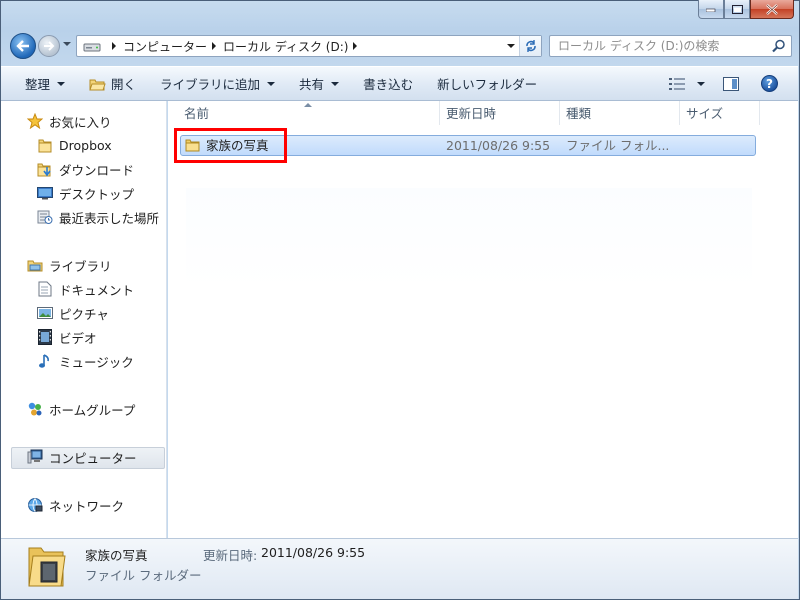  I want to click on nav-item-documents: ドキュメント, so click(85, 289).